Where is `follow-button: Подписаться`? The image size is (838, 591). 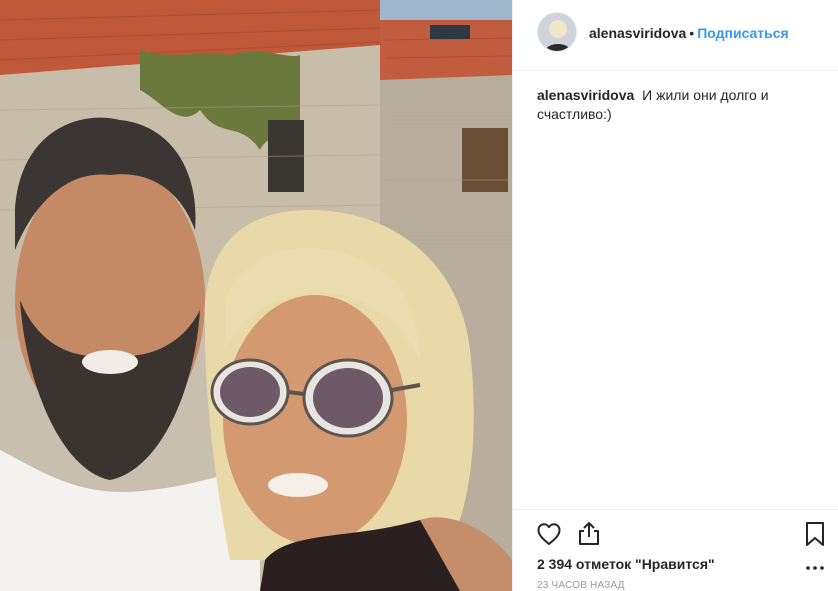
follow-button: Подписаться is located at coordinates (743, 33).